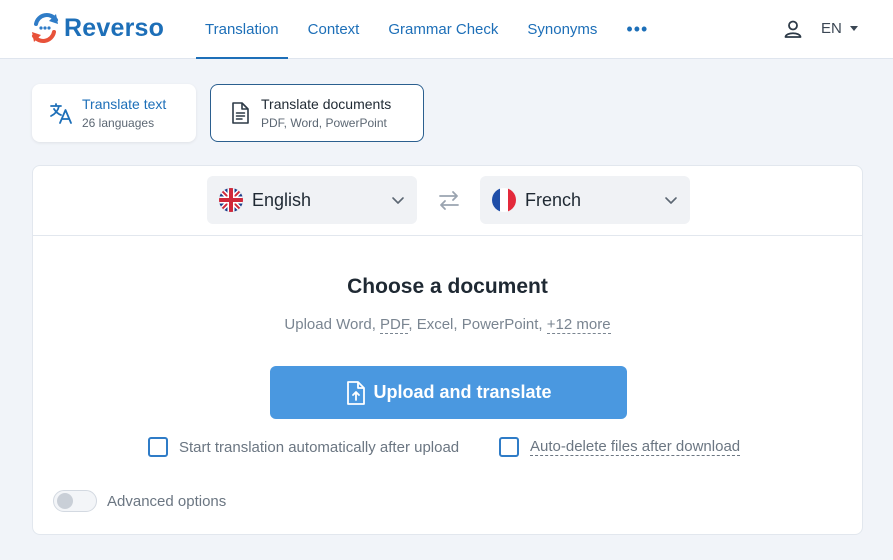 This screenshot has height=560, width=893. I want to click on auto-delete-label: Auto-delete files after download, so click(635, 447).